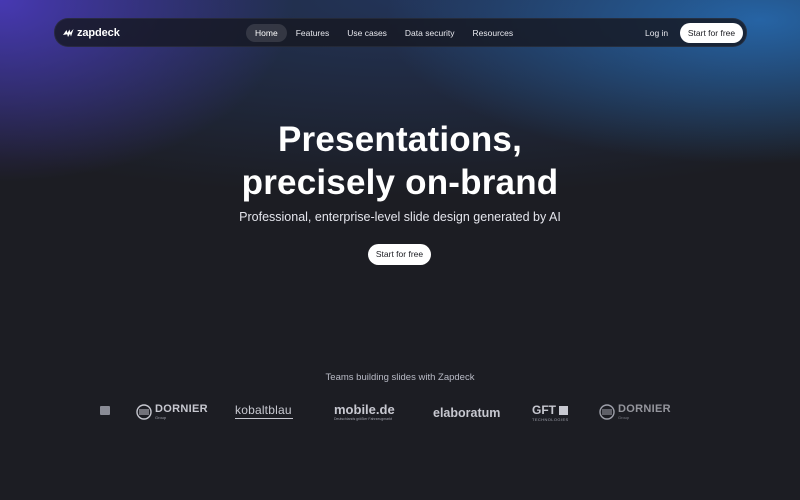 The image size is (800, 500). Describe the element at coordinates (430, 33) in the screenshot. I see `nav-link-data-security: Data security` at that location.